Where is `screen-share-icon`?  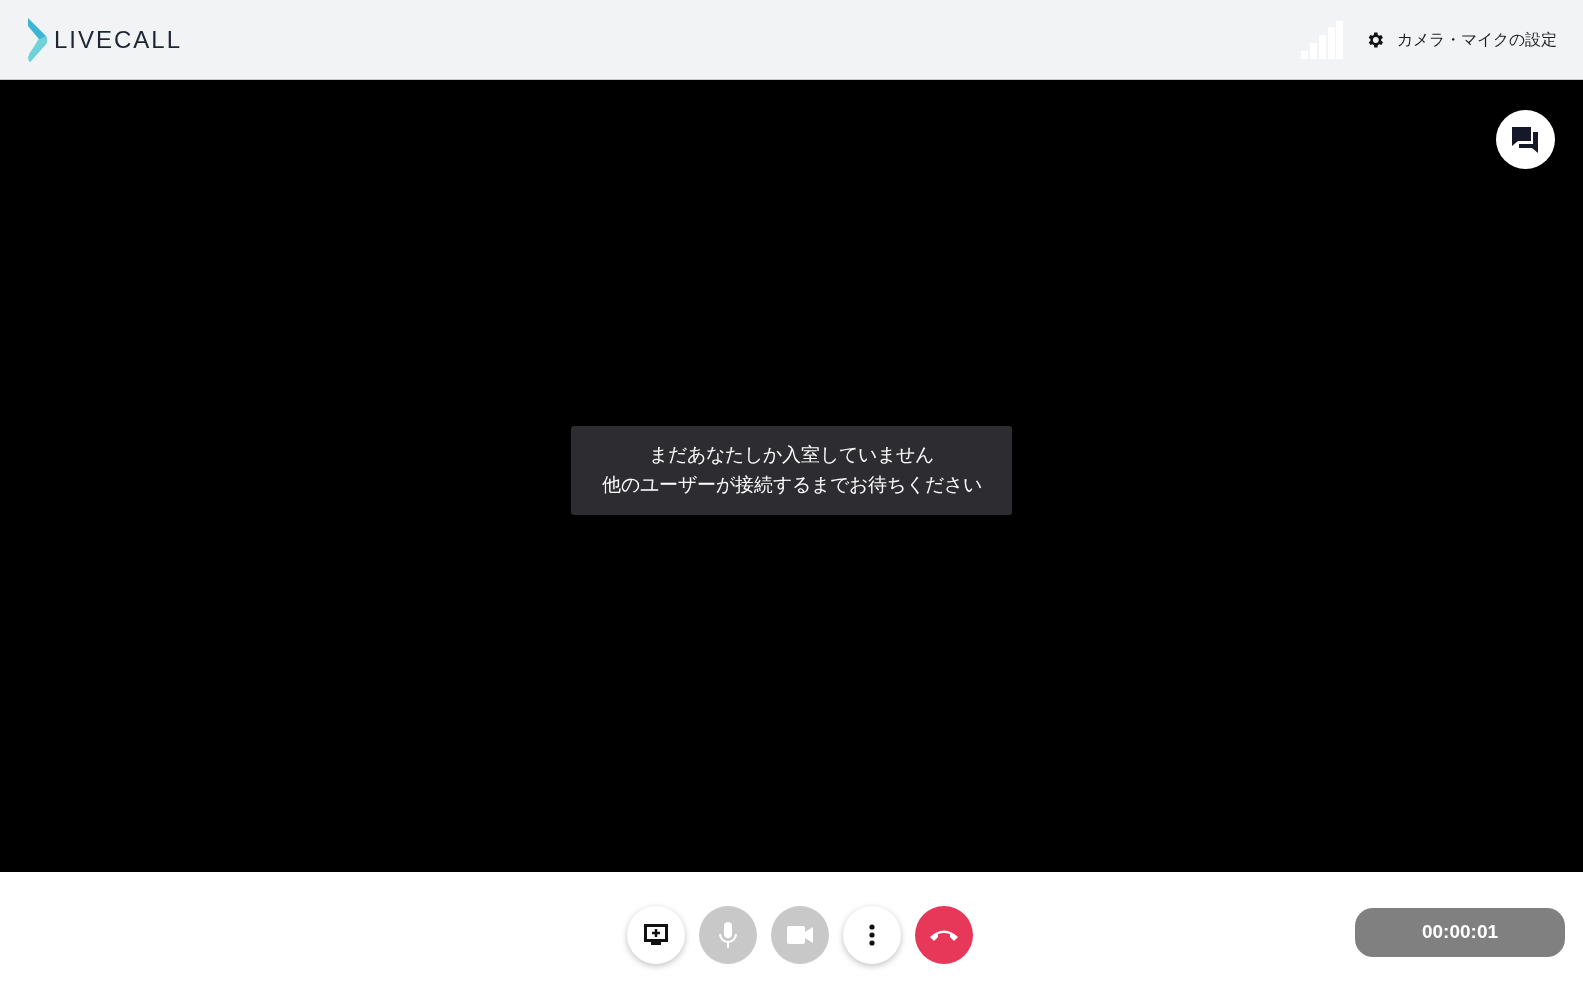
screen-share-icon is located at coordinates (655, 935).